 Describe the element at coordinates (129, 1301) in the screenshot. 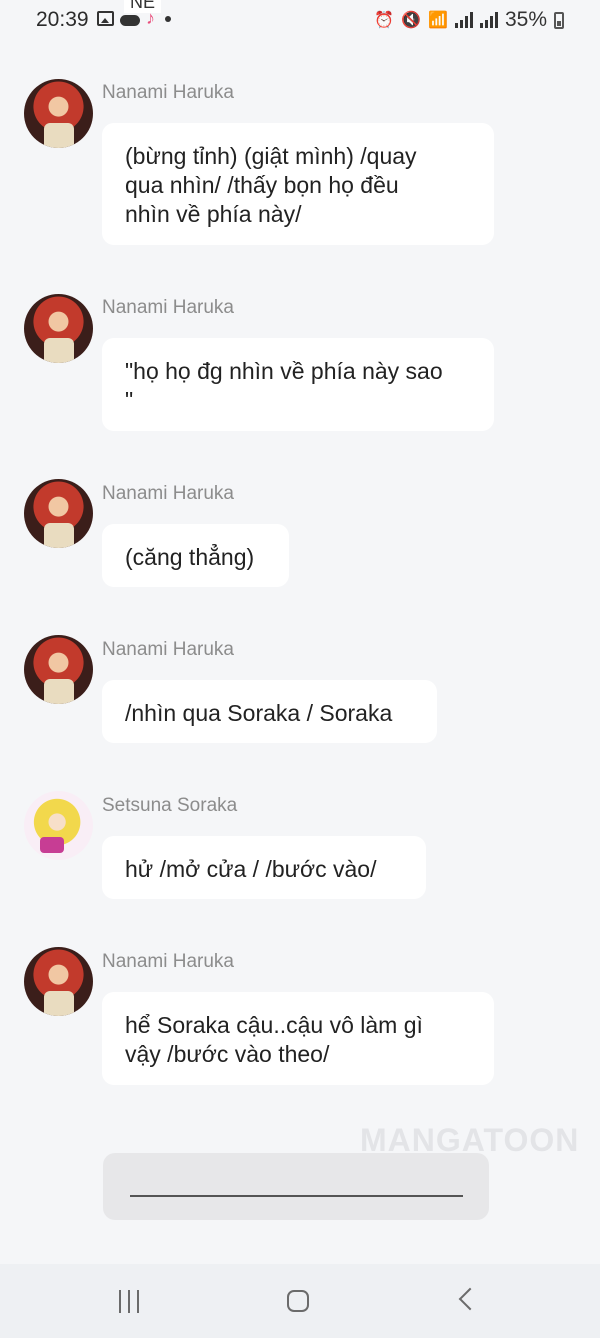

I see `recent-apps-icon` at that location.